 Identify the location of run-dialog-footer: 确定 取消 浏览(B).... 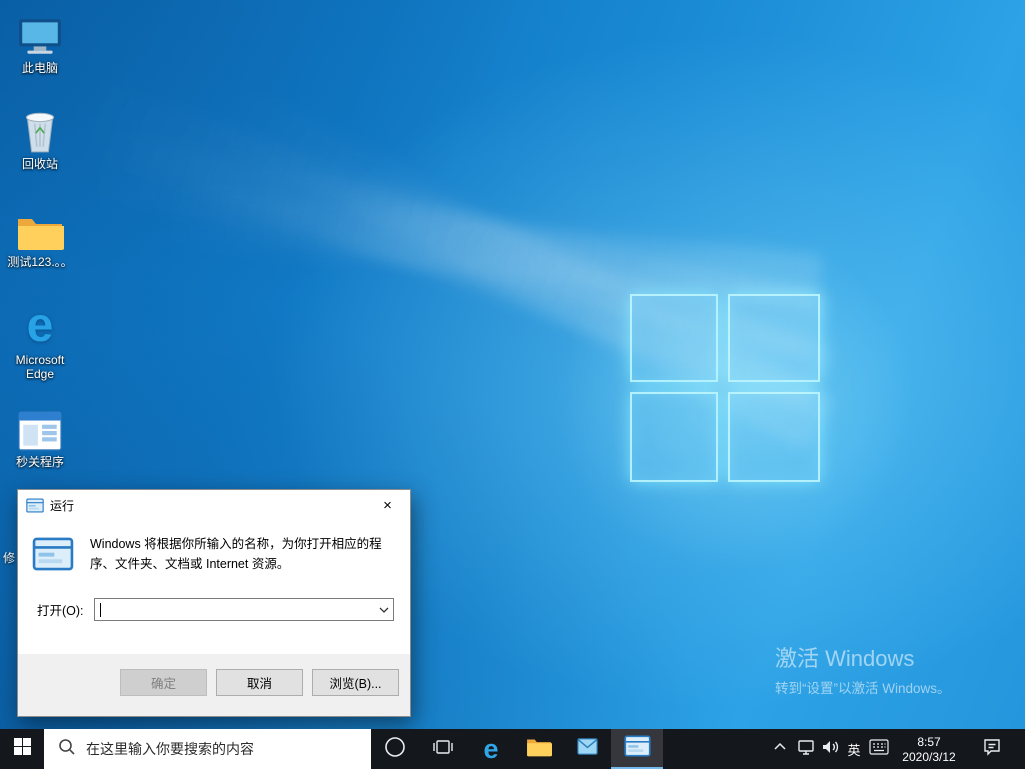
(214, 685).